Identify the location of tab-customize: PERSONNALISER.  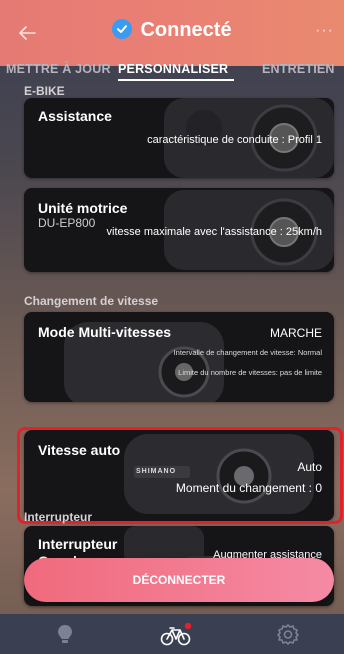
(173, 69).